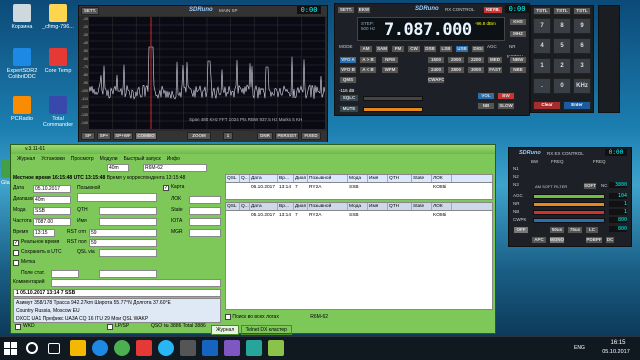 This screenshot has width=640, height=360. I want to click on ex-50us-button: 50us, so click(557, 230).